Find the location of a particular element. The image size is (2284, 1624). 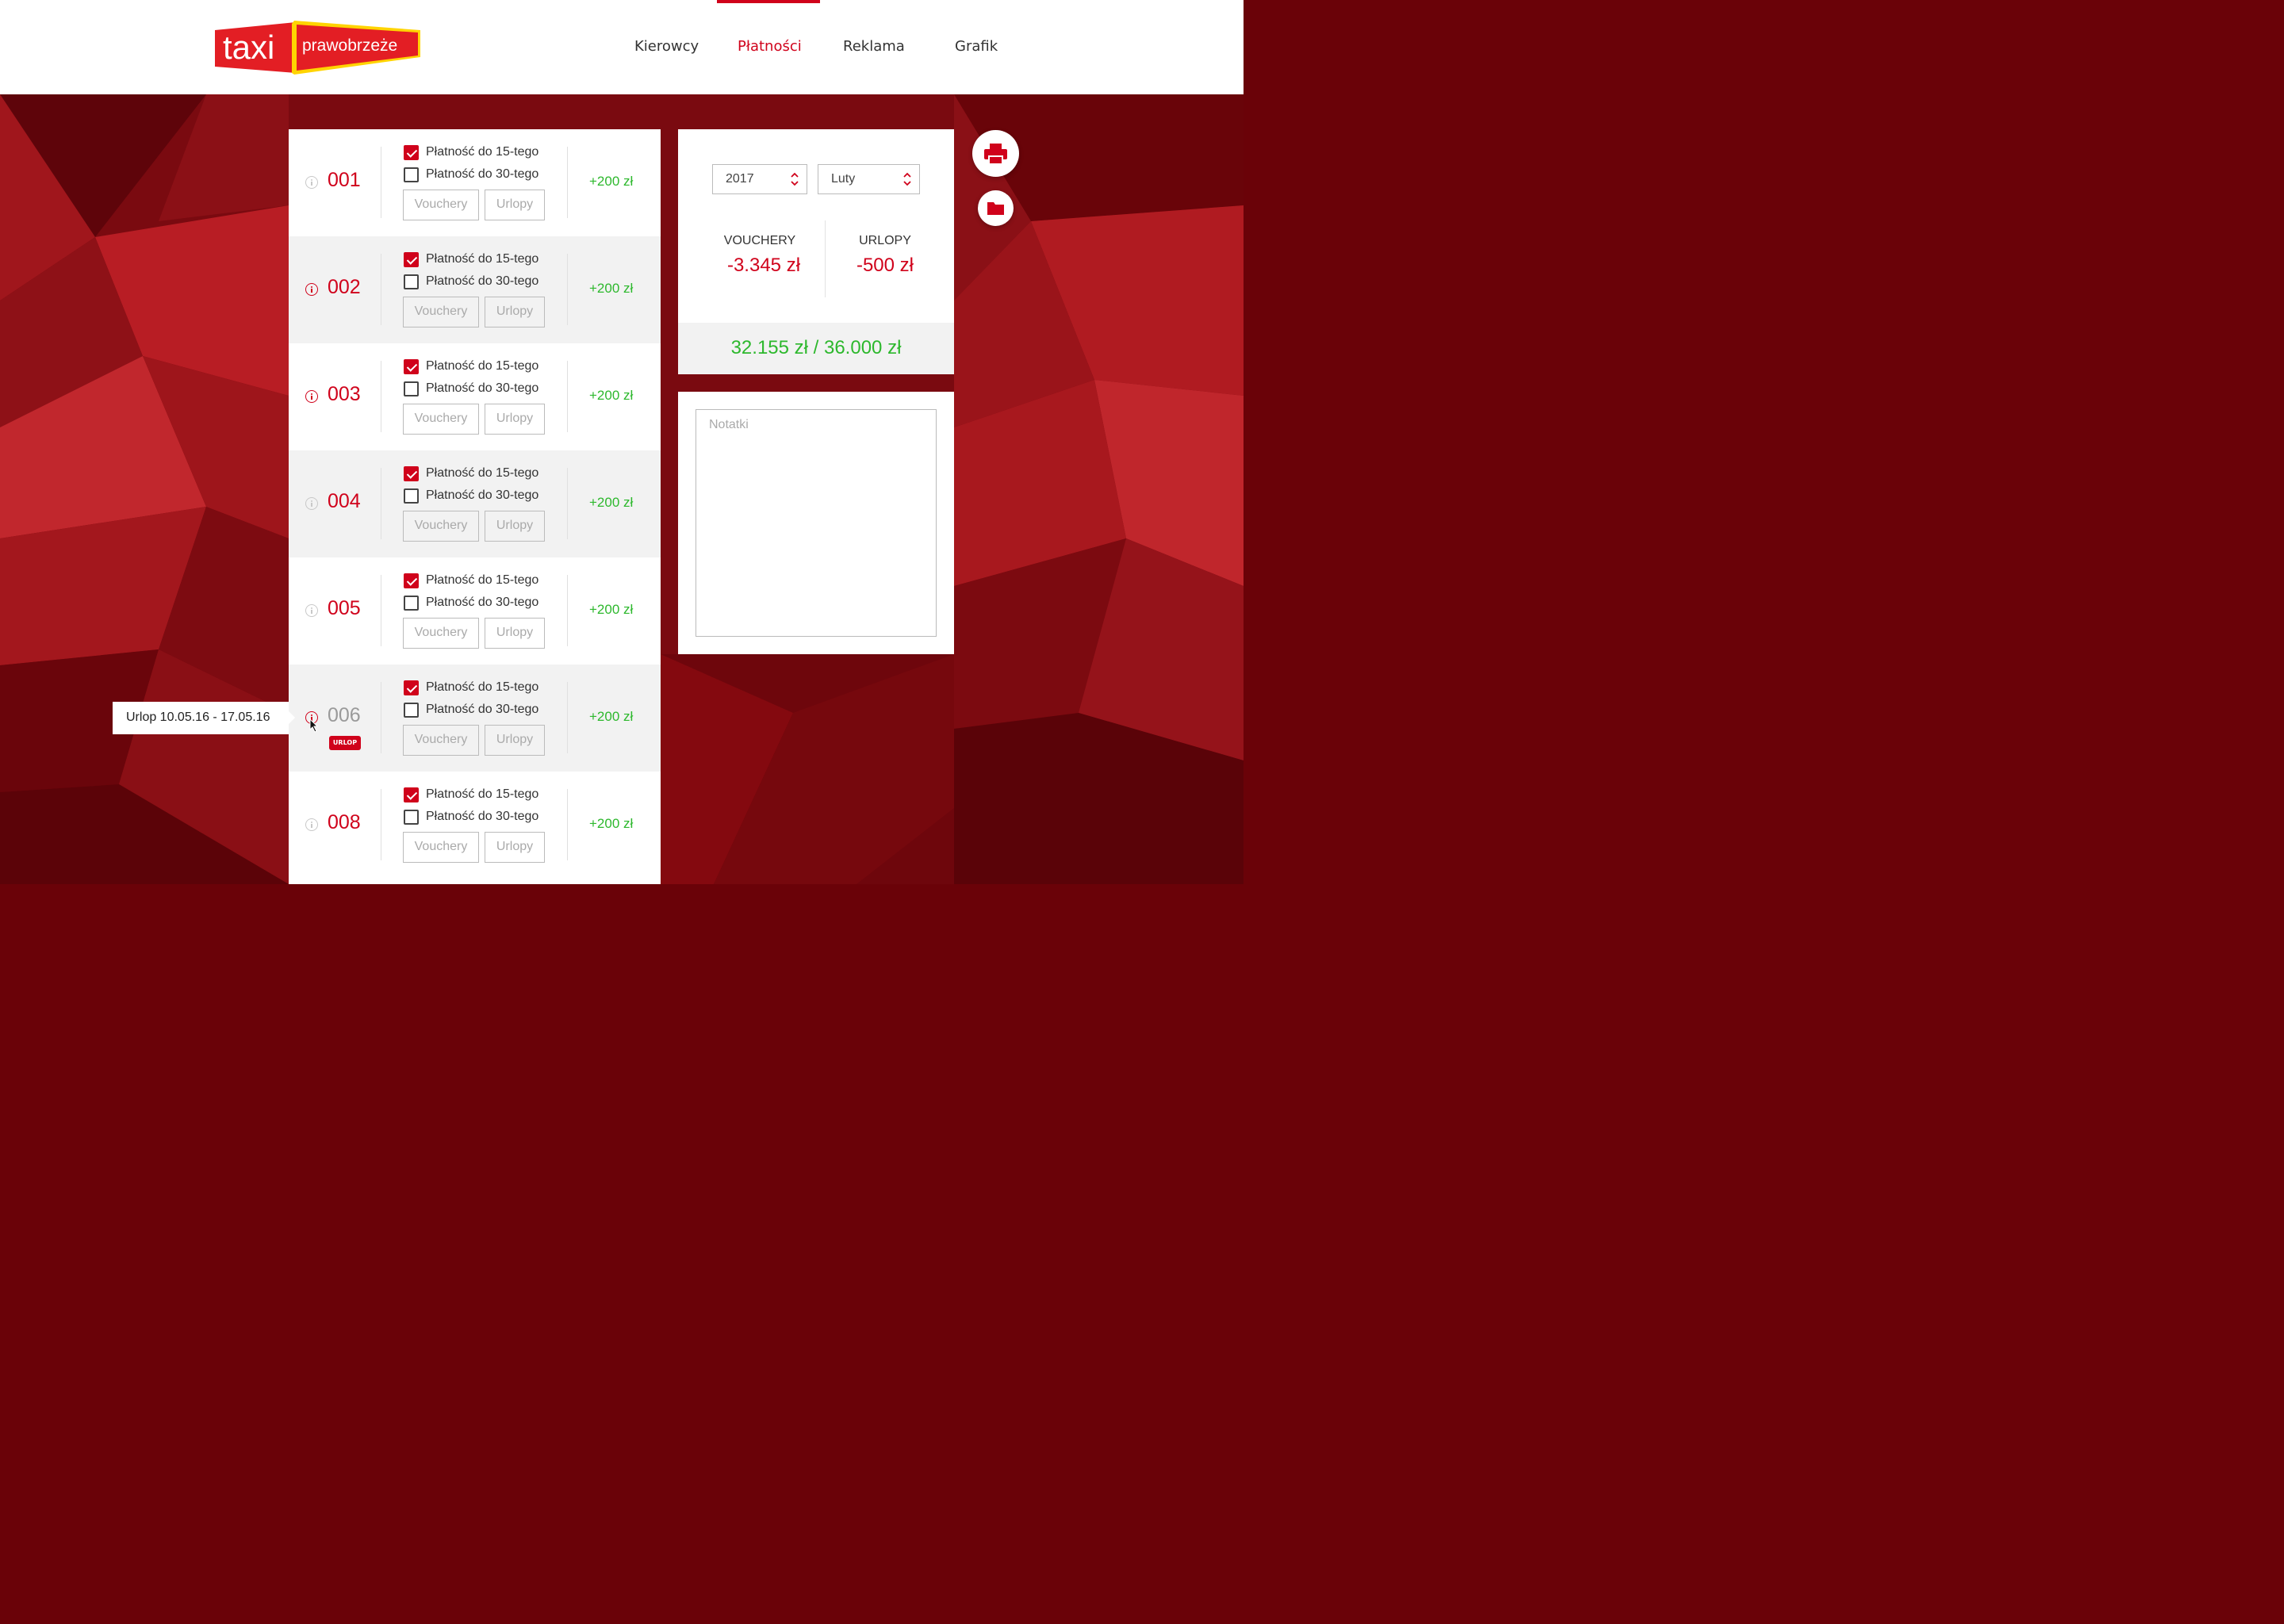

year-value: 2017 is located at coordinates (740, 179).